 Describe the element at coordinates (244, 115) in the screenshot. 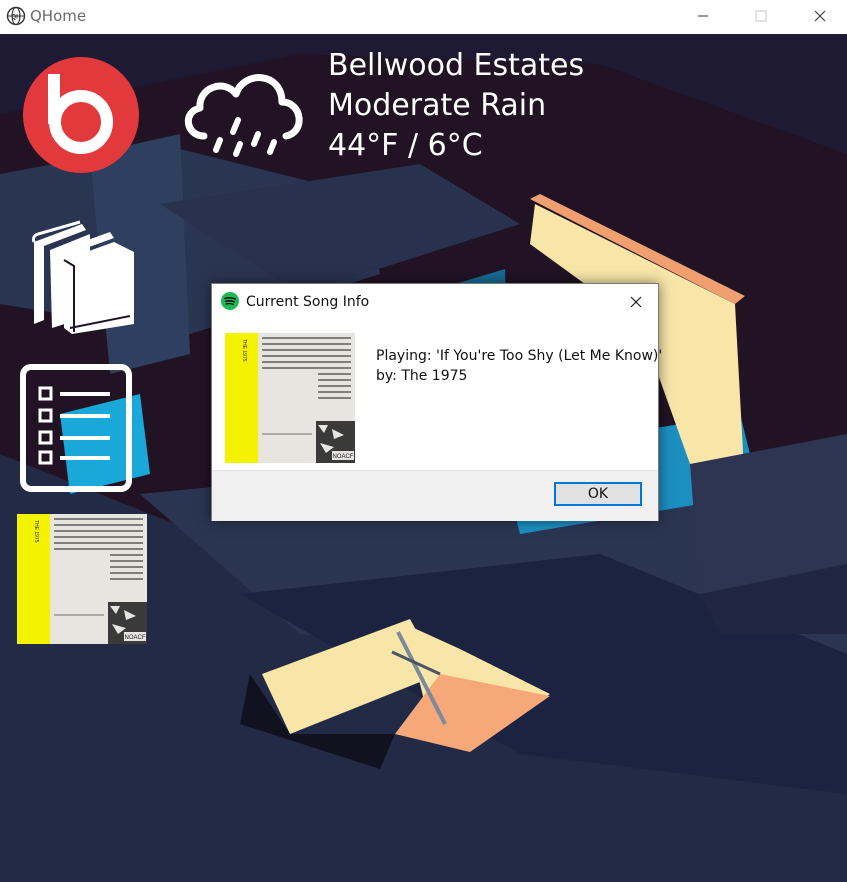

I see `rain-cloud-icon` at that location.